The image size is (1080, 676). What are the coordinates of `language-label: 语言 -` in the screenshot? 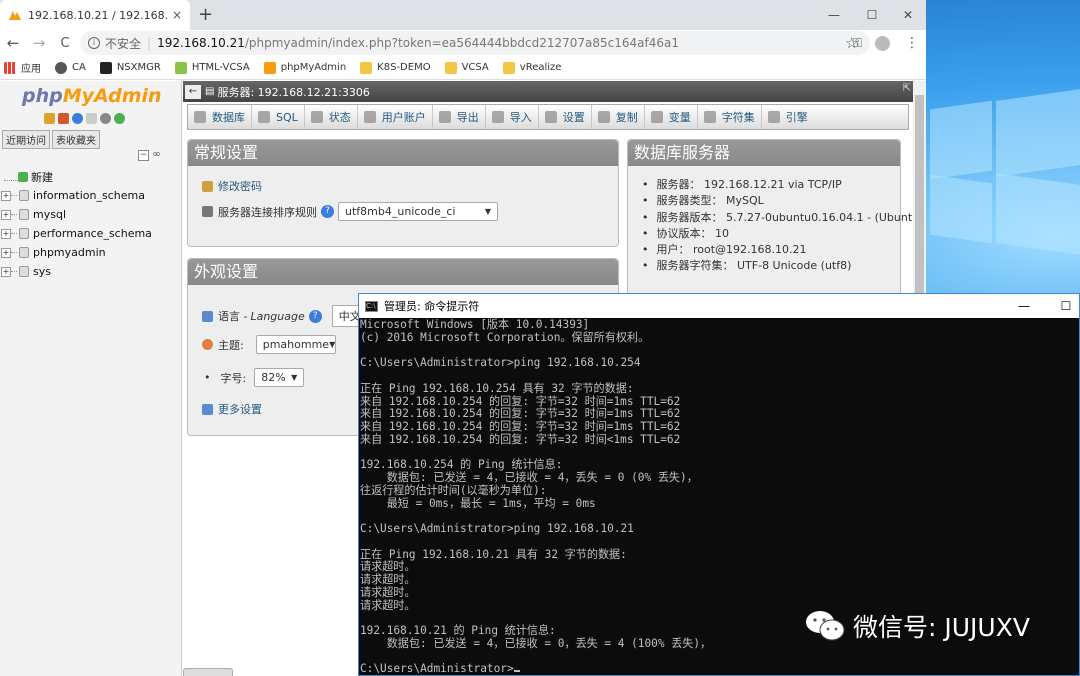 It's located at (233, 316).